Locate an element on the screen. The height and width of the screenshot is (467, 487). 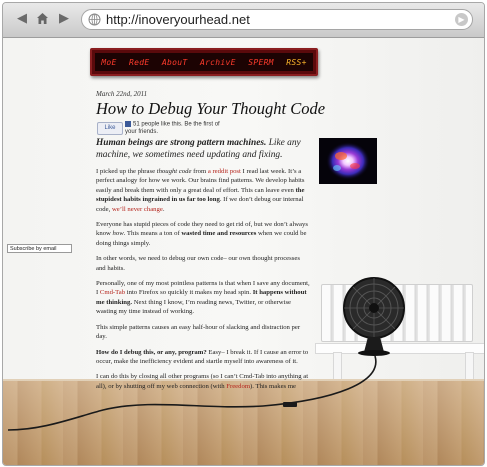
nav-menu: MoE RedE AbouT ArchivE SPERM RSS+ is located at coordinates (204, 62).